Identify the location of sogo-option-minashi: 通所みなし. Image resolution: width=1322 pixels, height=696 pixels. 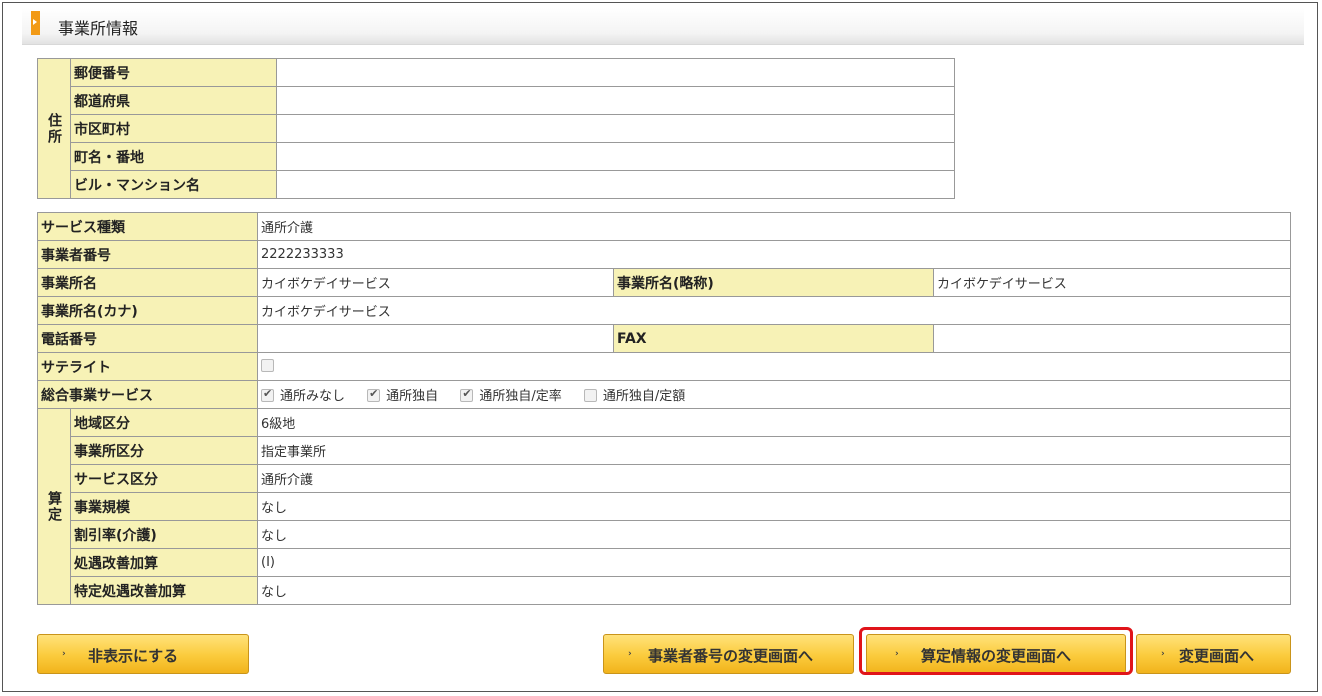
(303, 394).